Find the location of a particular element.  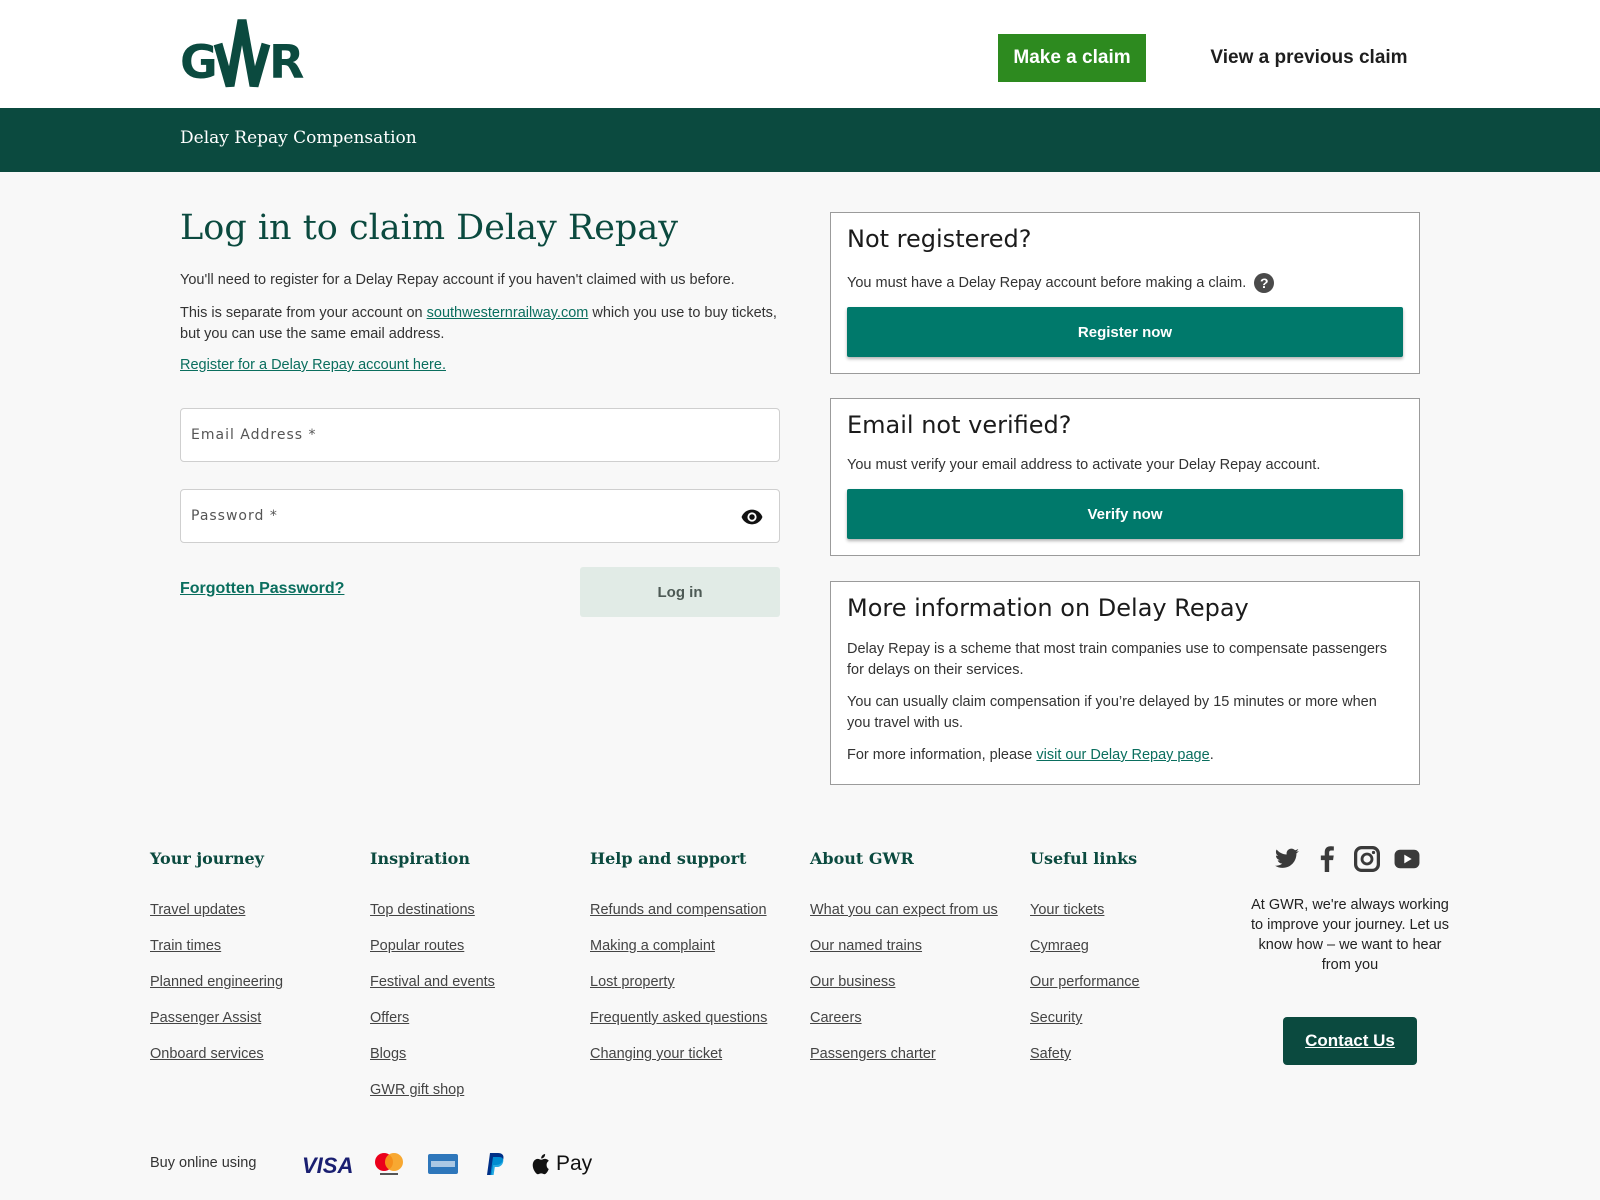

gwr-logo: G R is located at coordinates (245, 52).